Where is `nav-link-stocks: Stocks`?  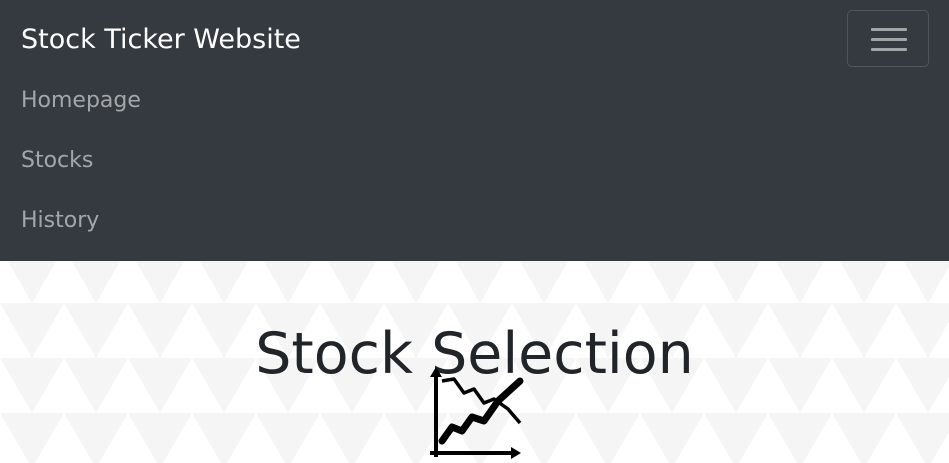
nav-link-stocks: Stocks is located at coordinates (57, 161).